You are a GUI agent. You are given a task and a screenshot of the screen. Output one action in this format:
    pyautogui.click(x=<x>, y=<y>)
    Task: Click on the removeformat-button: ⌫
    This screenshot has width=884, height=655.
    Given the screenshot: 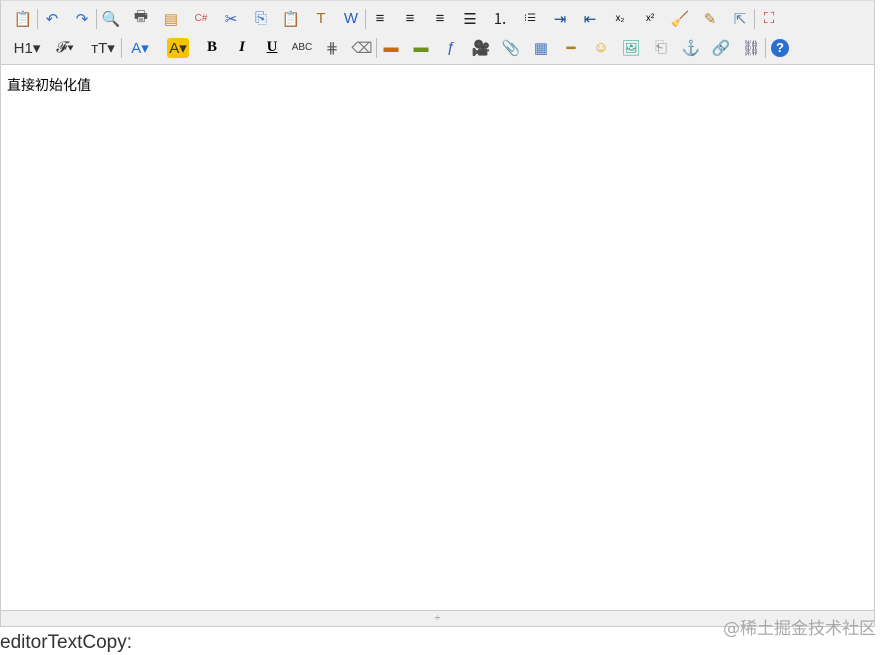 What is the action you would take?
    pyautogui.click(x=362, y=48)
    